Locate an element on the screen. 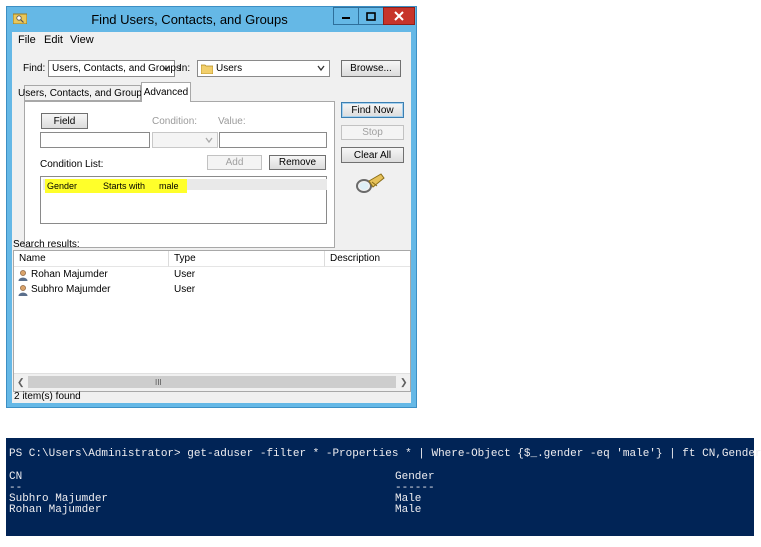  column-header-type: Type is located at coordinates (247, 259).